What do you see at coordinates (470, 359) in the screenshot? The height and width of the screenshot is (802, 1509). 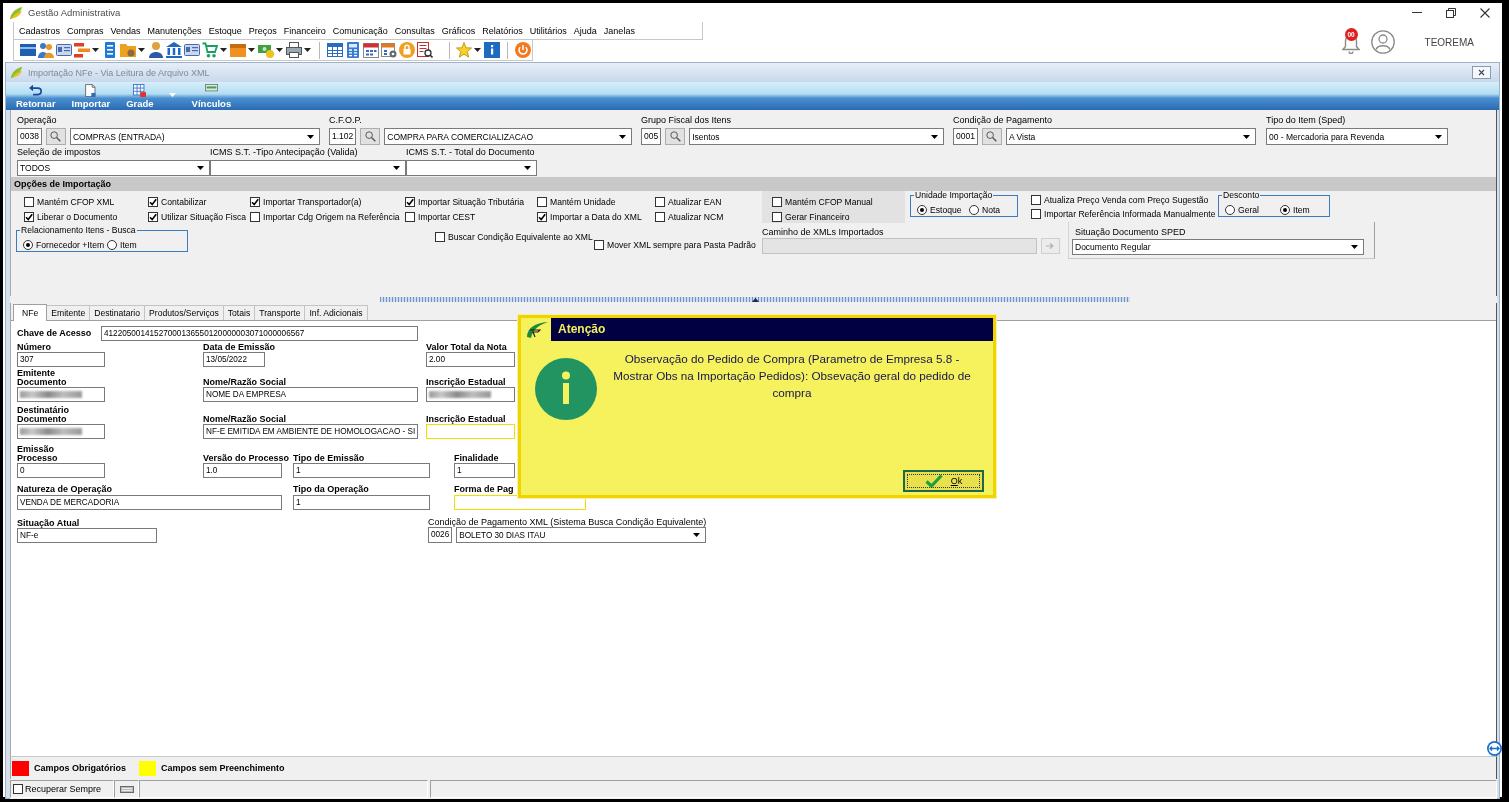 I see `text-field: 2.00` at bounding box center [470, 359].